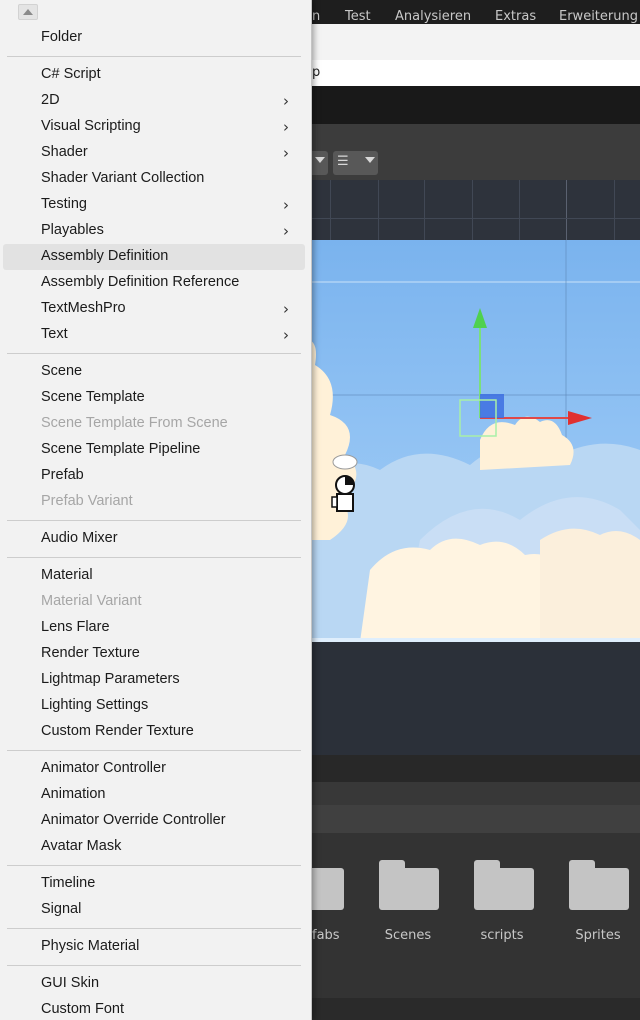 This screenshot has height=1020, width=640. What do you see at coordinates (81, 846) in the screenshot?
I see `menu-item-label: Avatar Mask` at bounding box center [81, 846].